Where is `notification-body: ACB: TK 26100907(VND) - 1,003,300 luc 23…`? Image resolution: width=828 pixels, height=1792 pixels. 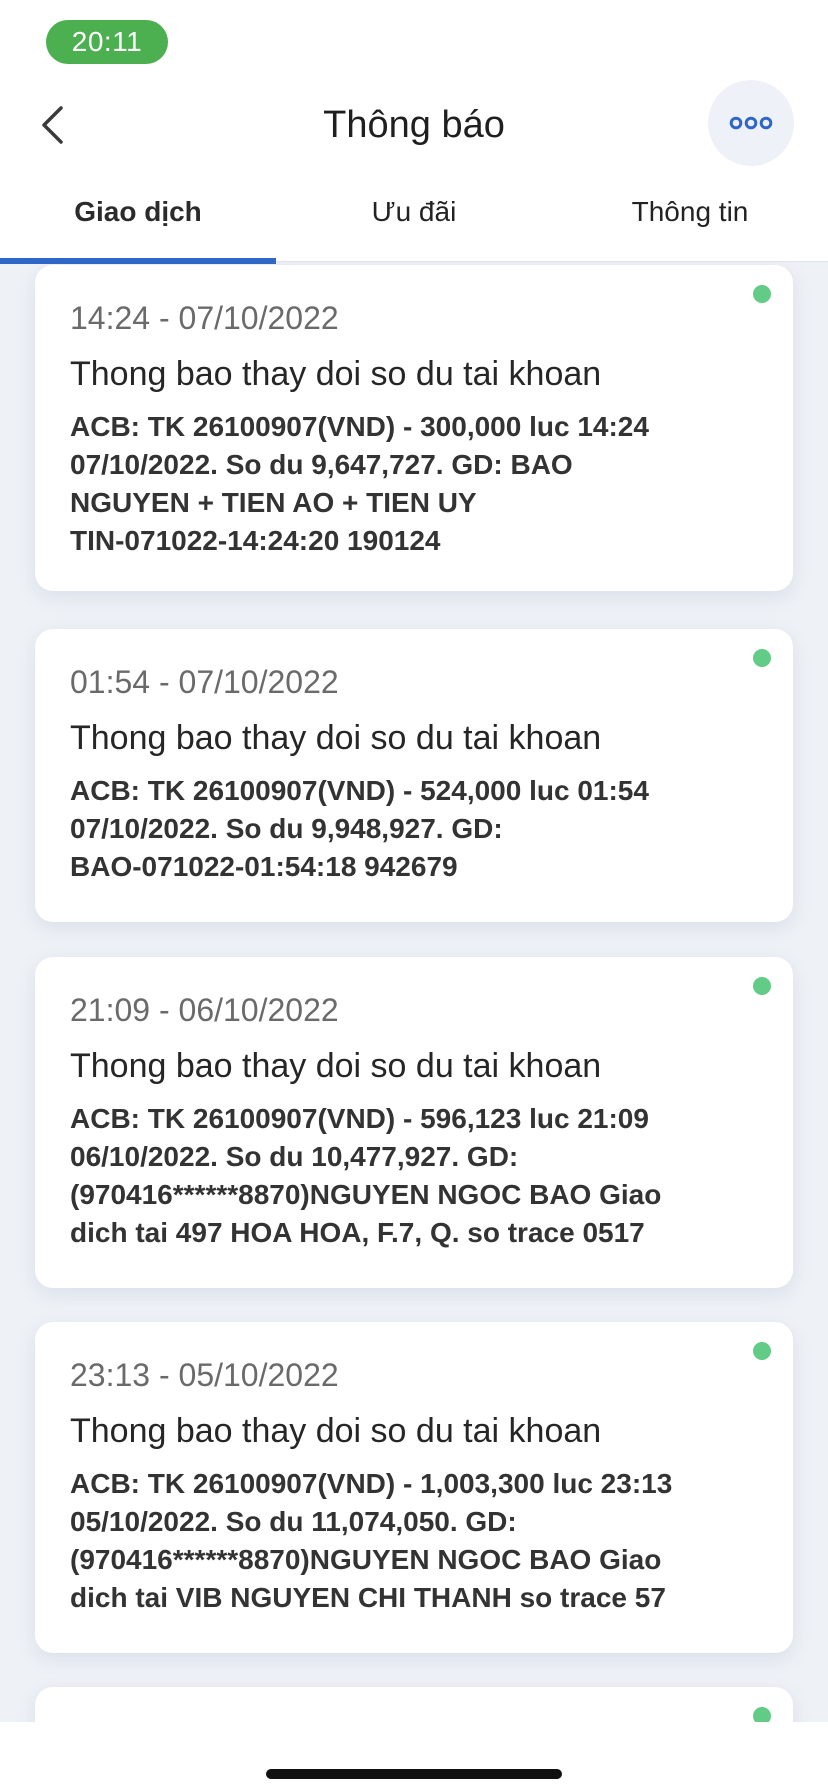
notification-body: ACB: TK 26100907(VND) - 1,003,300 luc 23… is located at coordinates (413, 1541).